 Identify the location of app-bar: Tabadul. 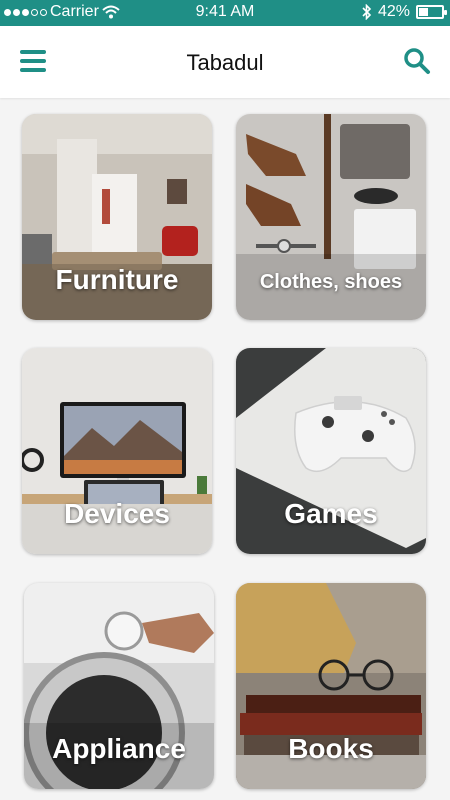
(225, 62).